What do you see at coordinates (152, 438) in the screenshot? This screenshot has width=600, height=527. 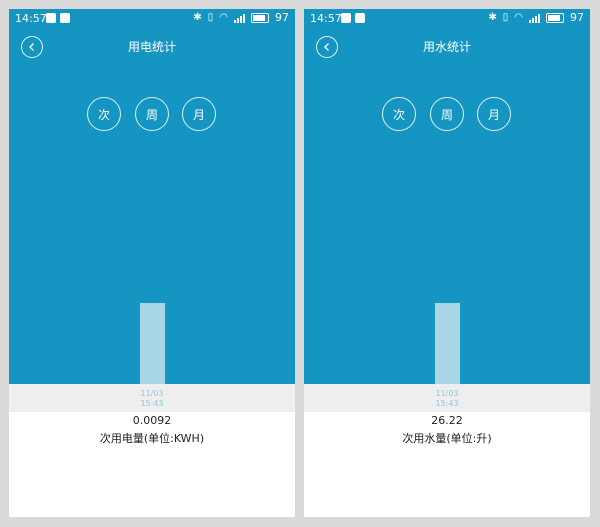 I see `usage-unit-label: 次用电量(单位:KWH)` at bounding box center [152, 438].